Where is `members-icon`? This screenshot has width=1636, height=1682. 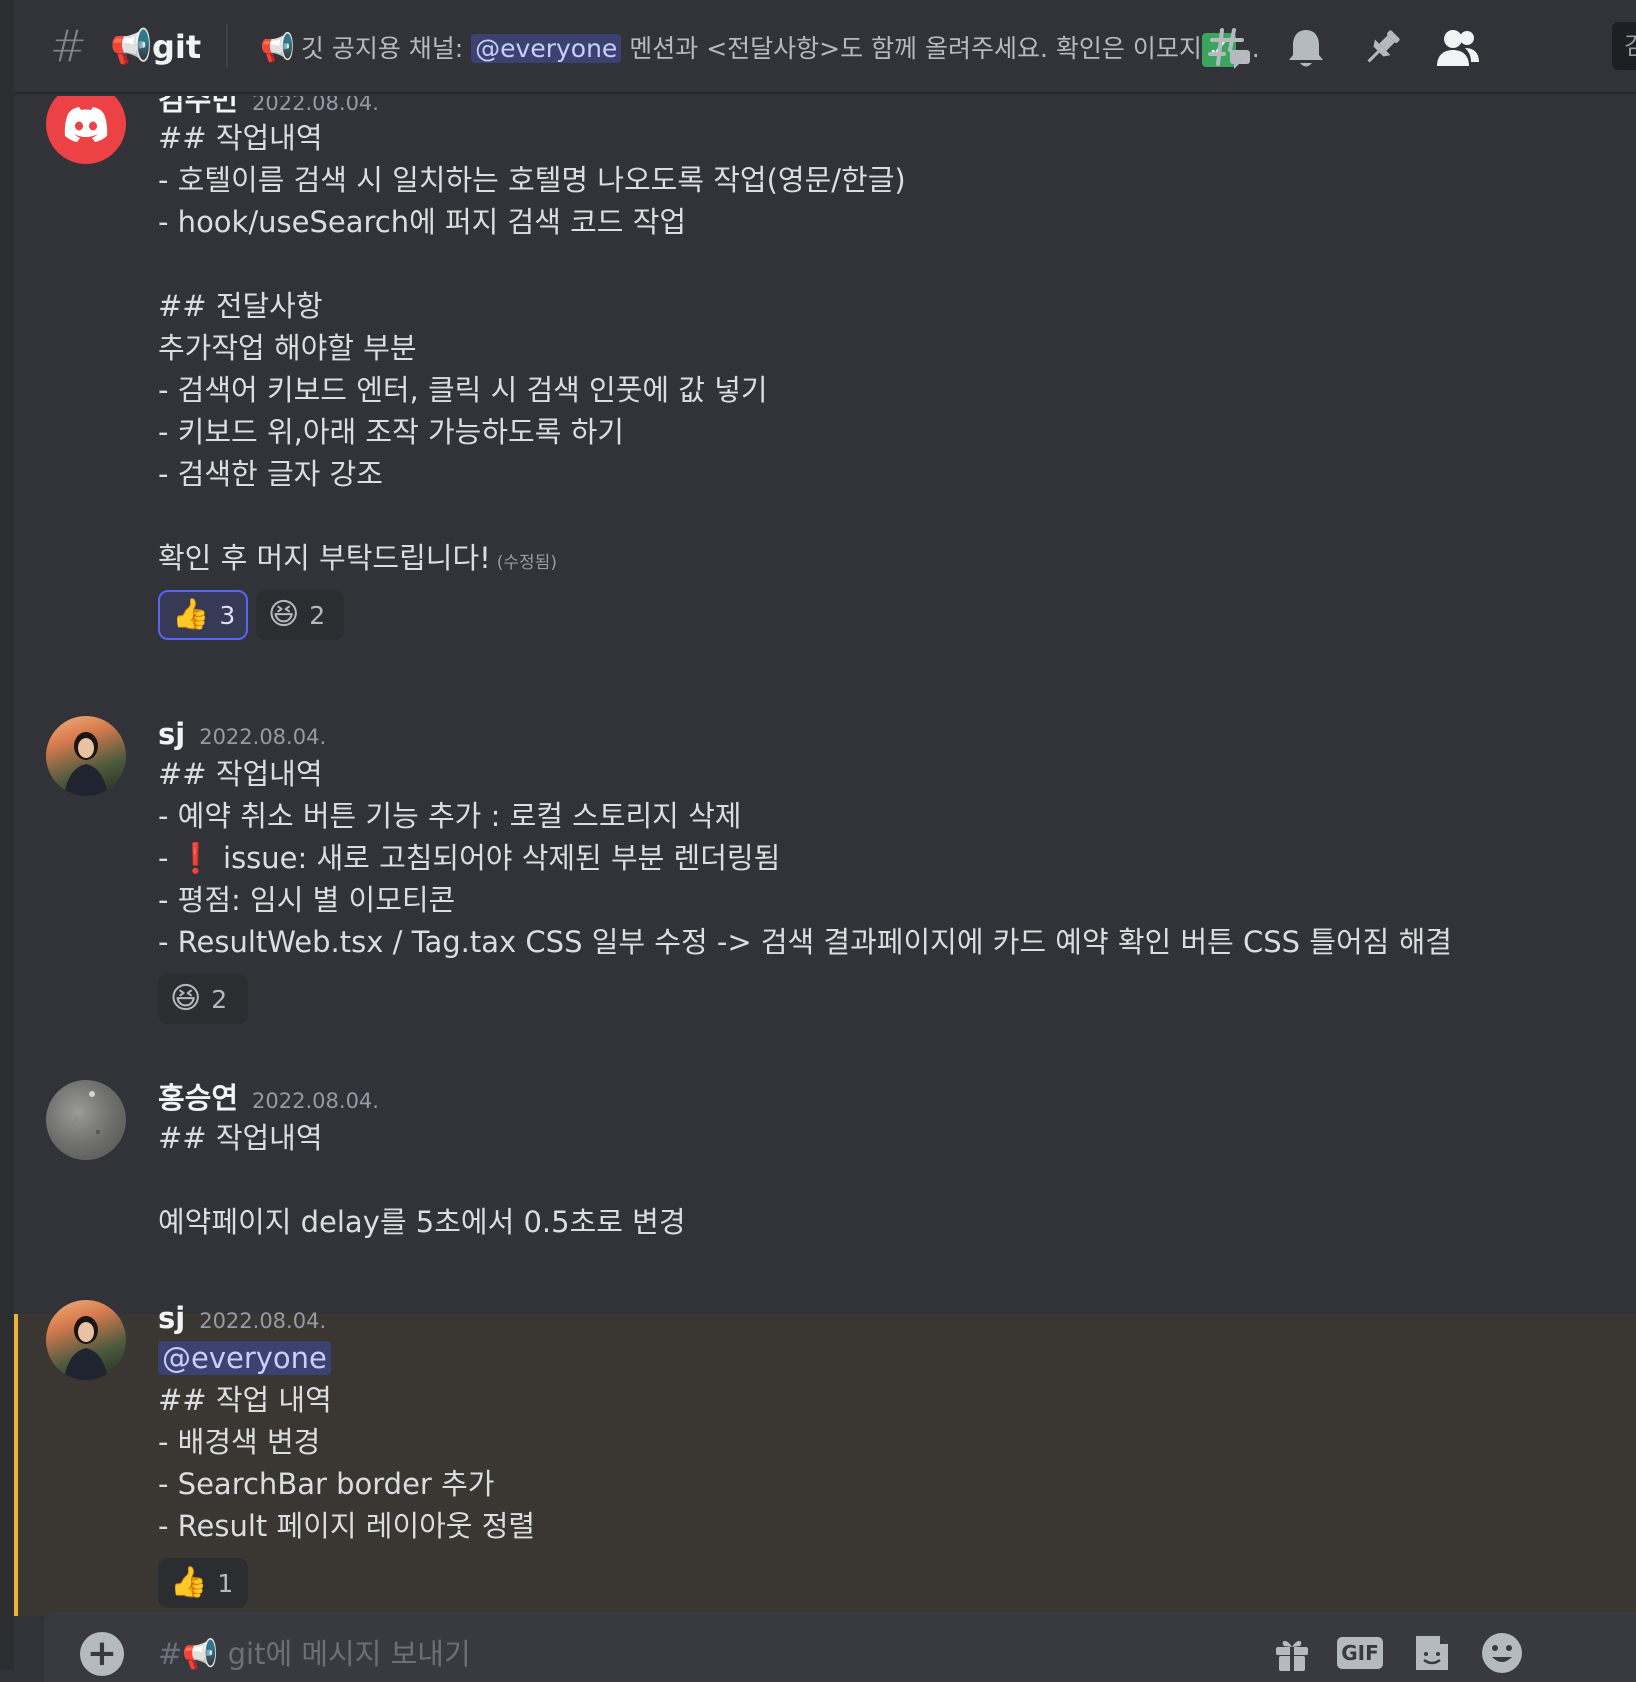 members-icon is located at coordinates (1458, 48).